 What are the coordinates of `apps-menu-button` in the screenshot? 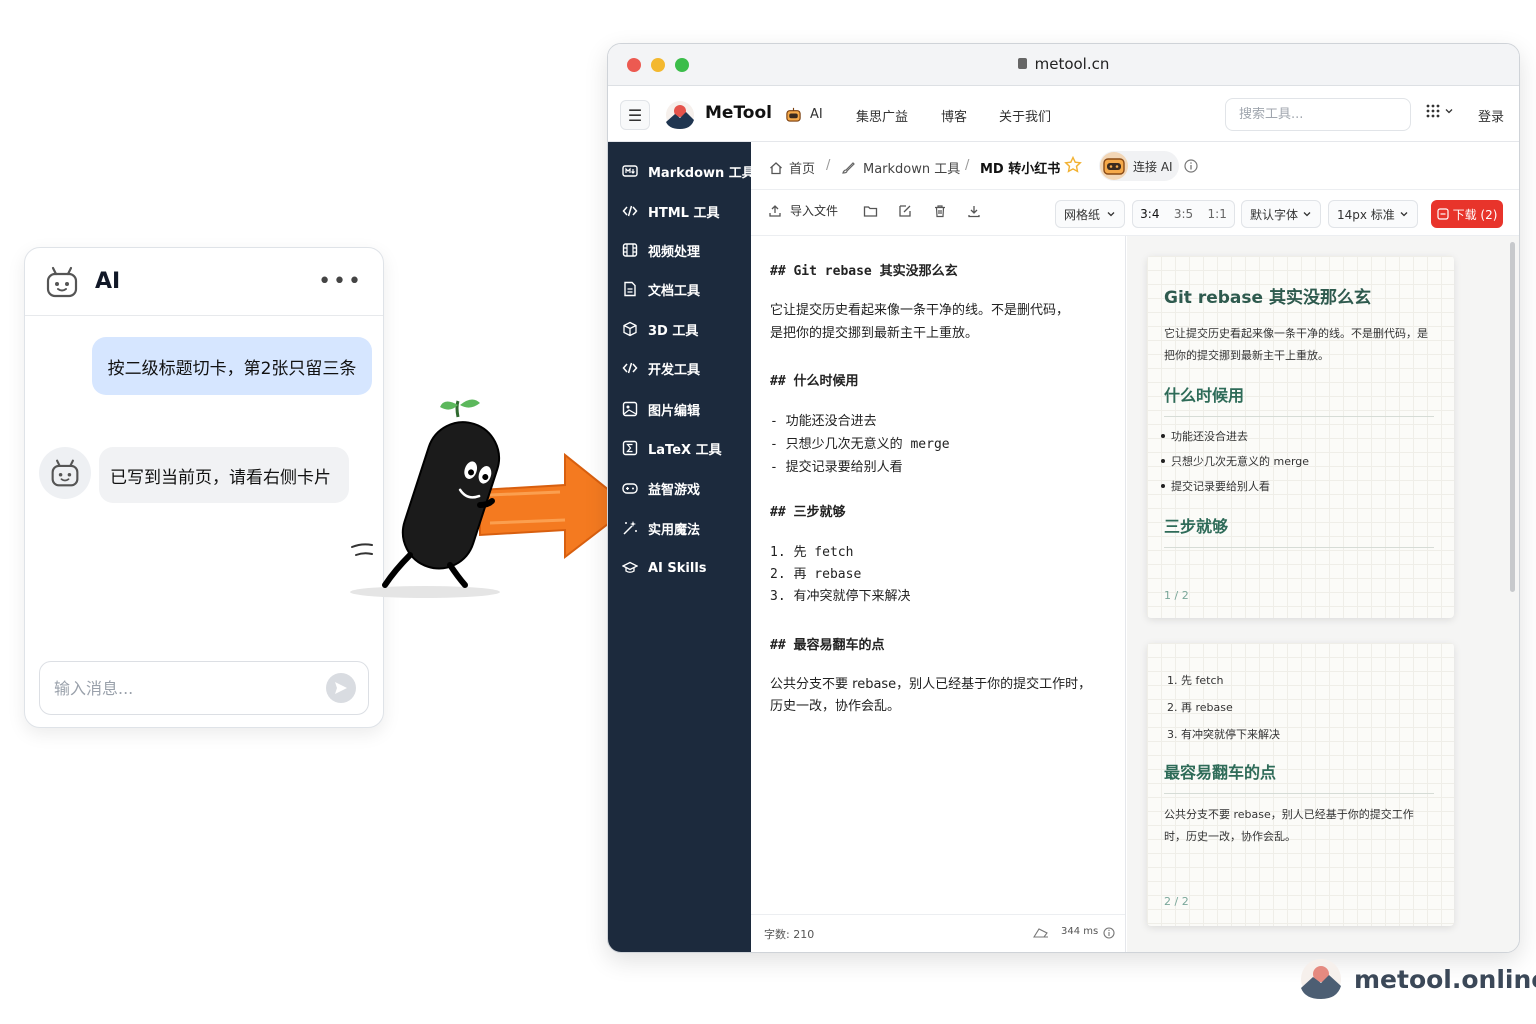 It's located at (1440, 111).